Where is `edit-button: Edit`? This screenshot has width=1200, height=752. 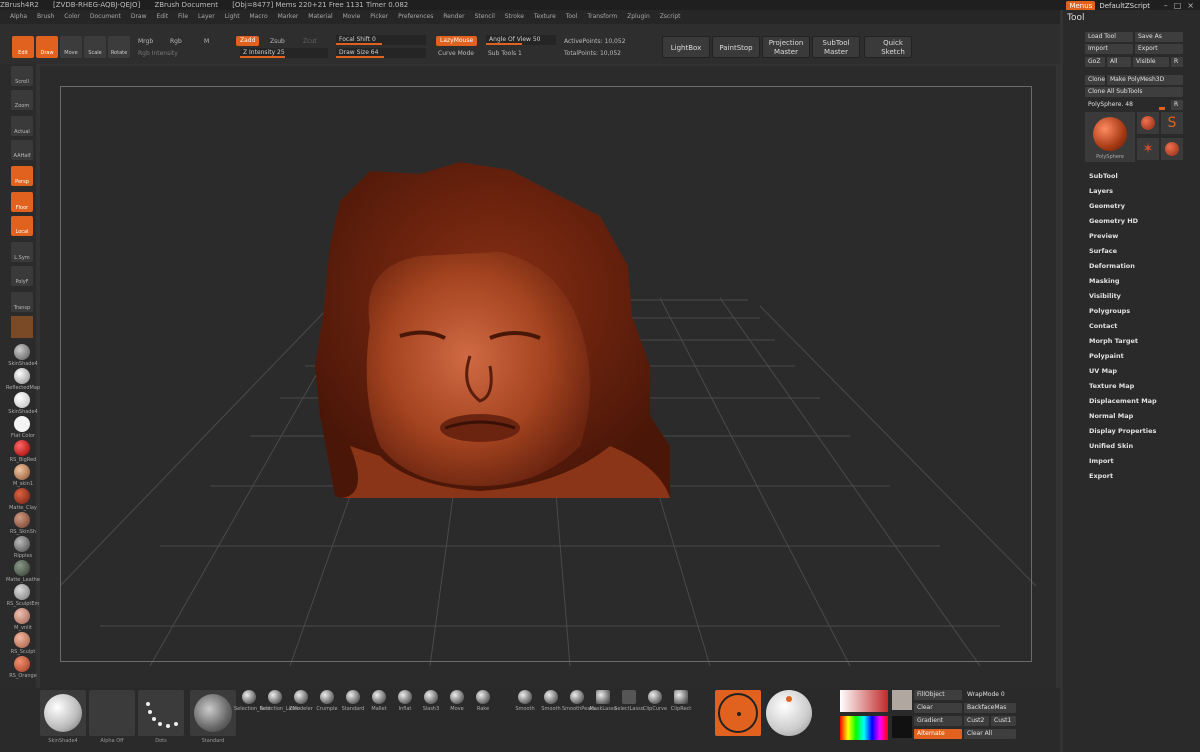 edit-button: Edit is located at coordinates (23, 47).